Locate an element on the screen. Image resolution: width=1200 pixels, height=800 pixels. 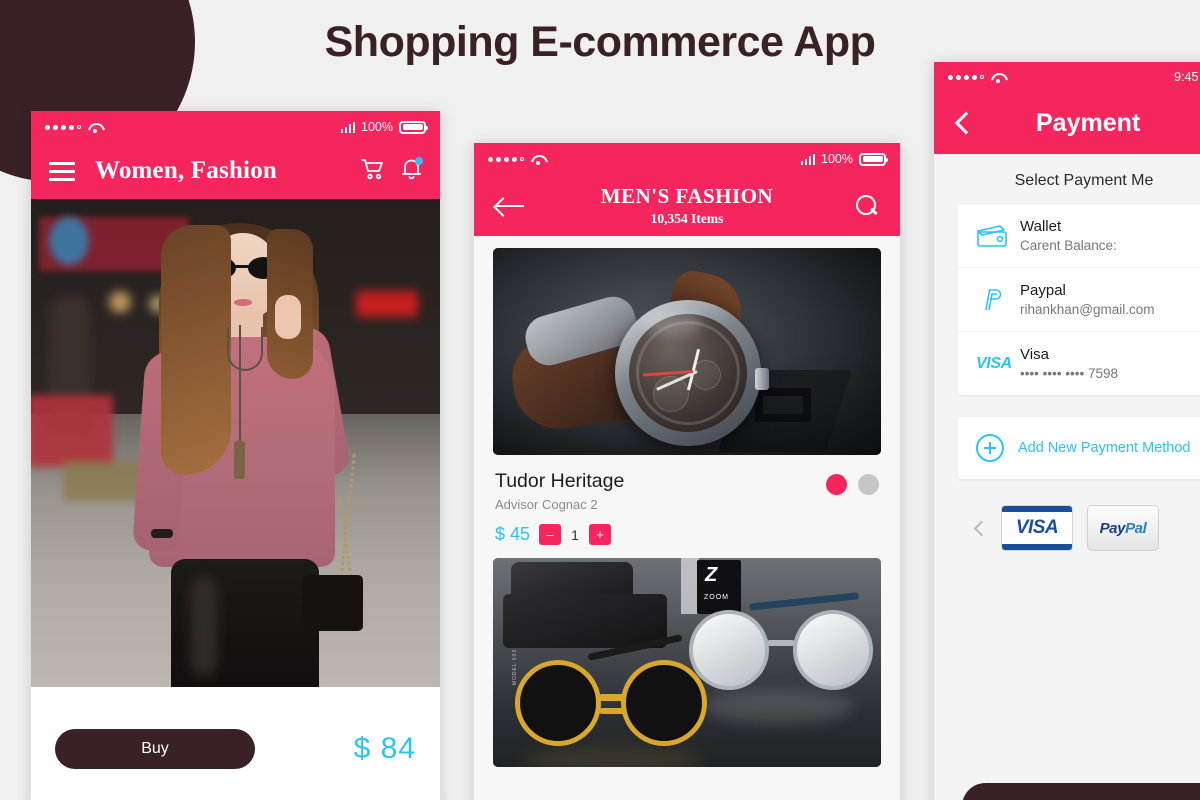
wallet-icon is located at coordinates (998, 236).